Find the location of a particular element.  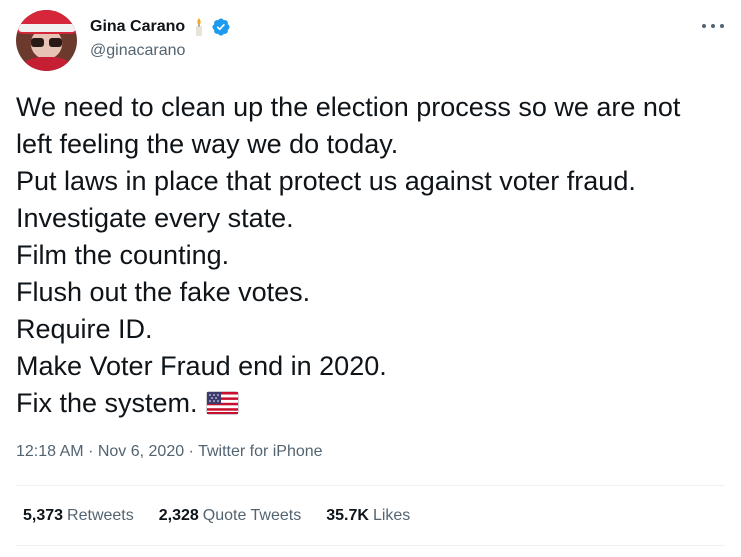

retweets-label: Retweets is located at coordinates (100, 515).